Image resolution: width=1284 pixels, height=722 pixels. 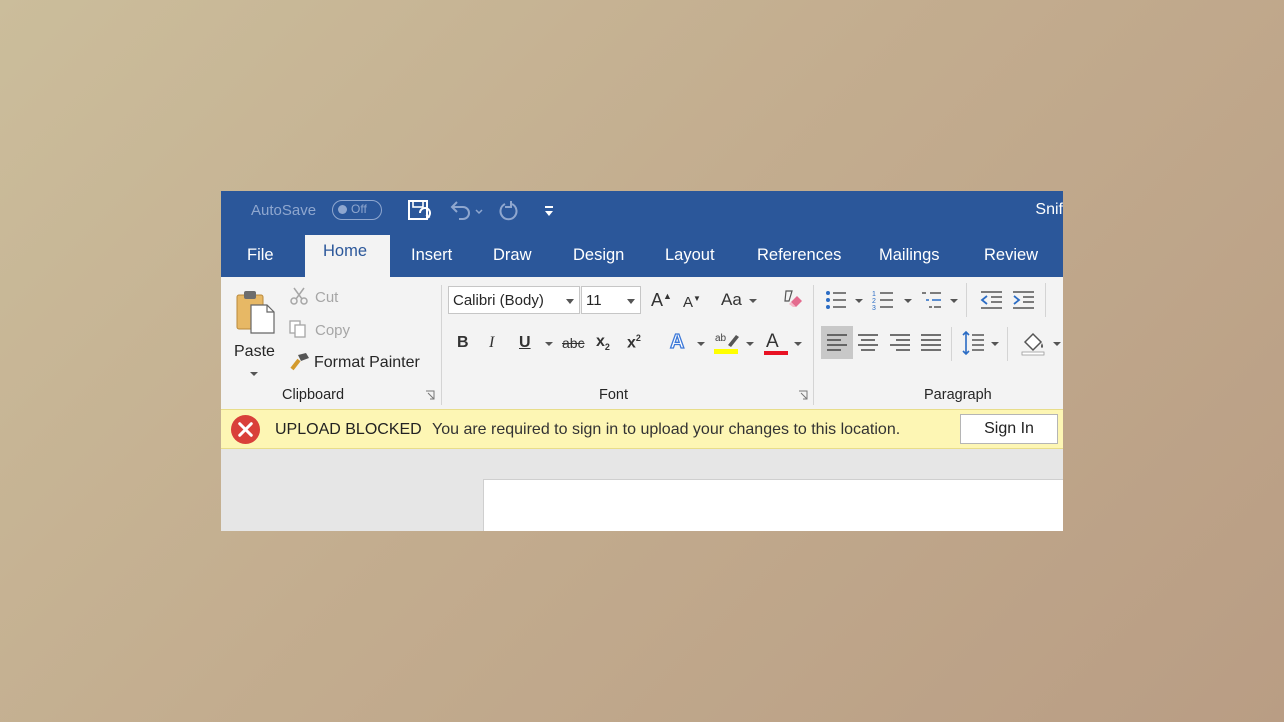 What do you see at coordinates (991, 300) in the screenshot?
I see `decrease-indent-icon` at bounding box center [991, 300].